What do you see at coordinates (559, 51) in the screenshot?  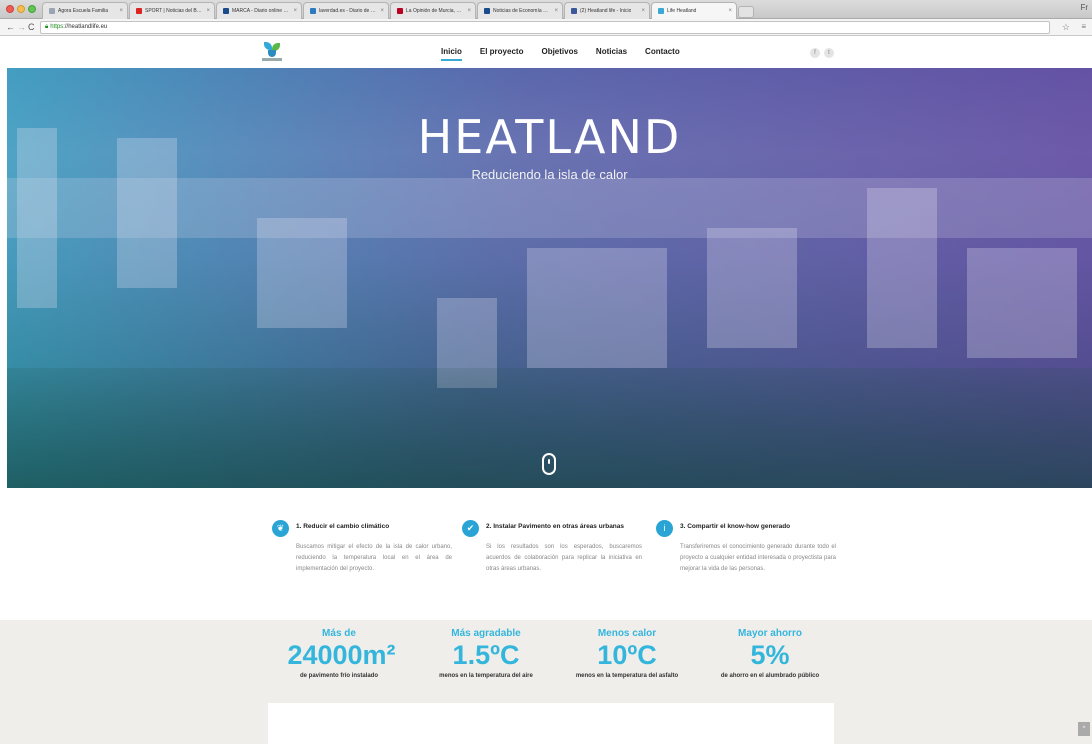 I see `nav-objetivos: Objetivos` at bounding box center [559, 51].